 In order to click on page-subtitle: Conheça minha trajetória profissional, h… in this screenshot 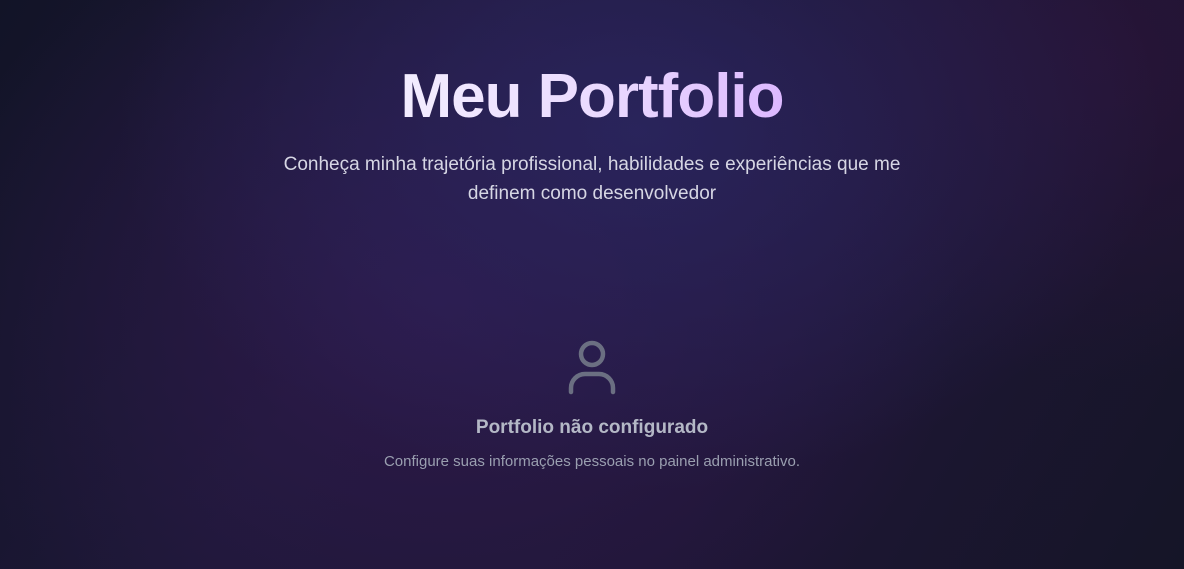, I will do `click(592, 179)`.